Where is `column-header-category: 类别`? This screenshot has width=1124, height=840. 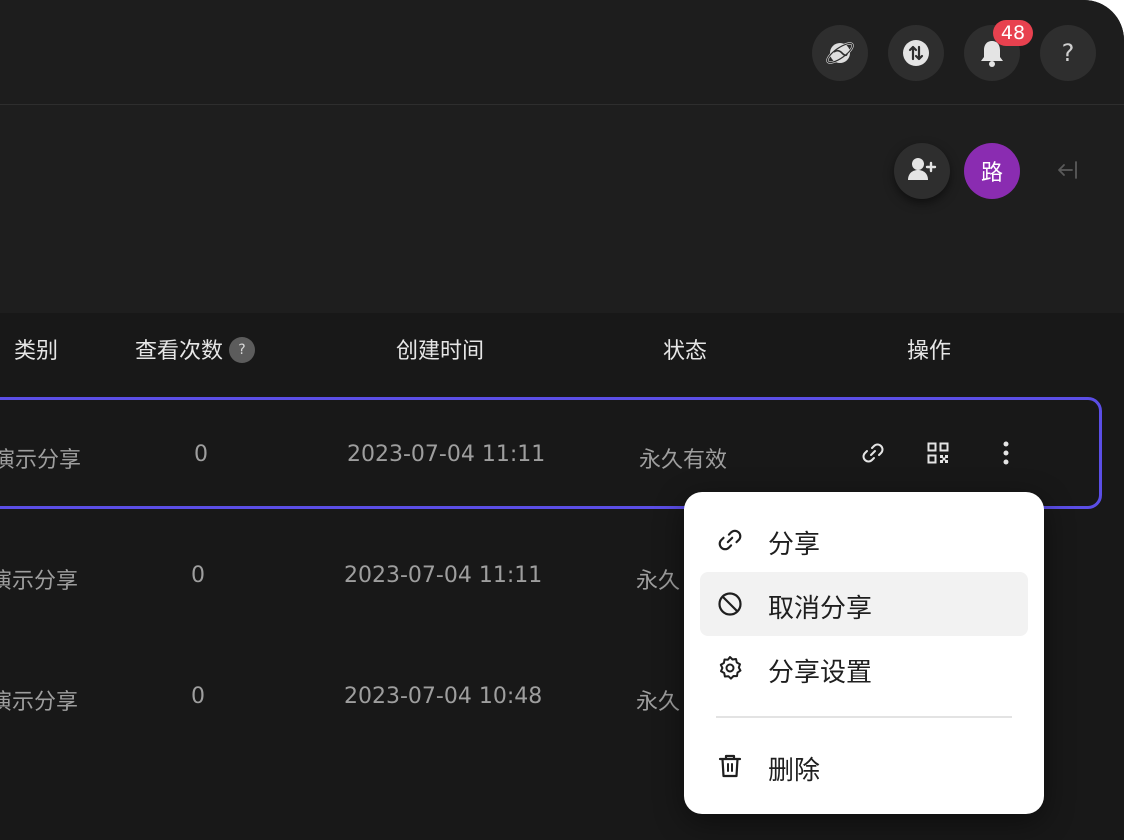 column-header-category: 类别 is located at coordinates (36, 349).